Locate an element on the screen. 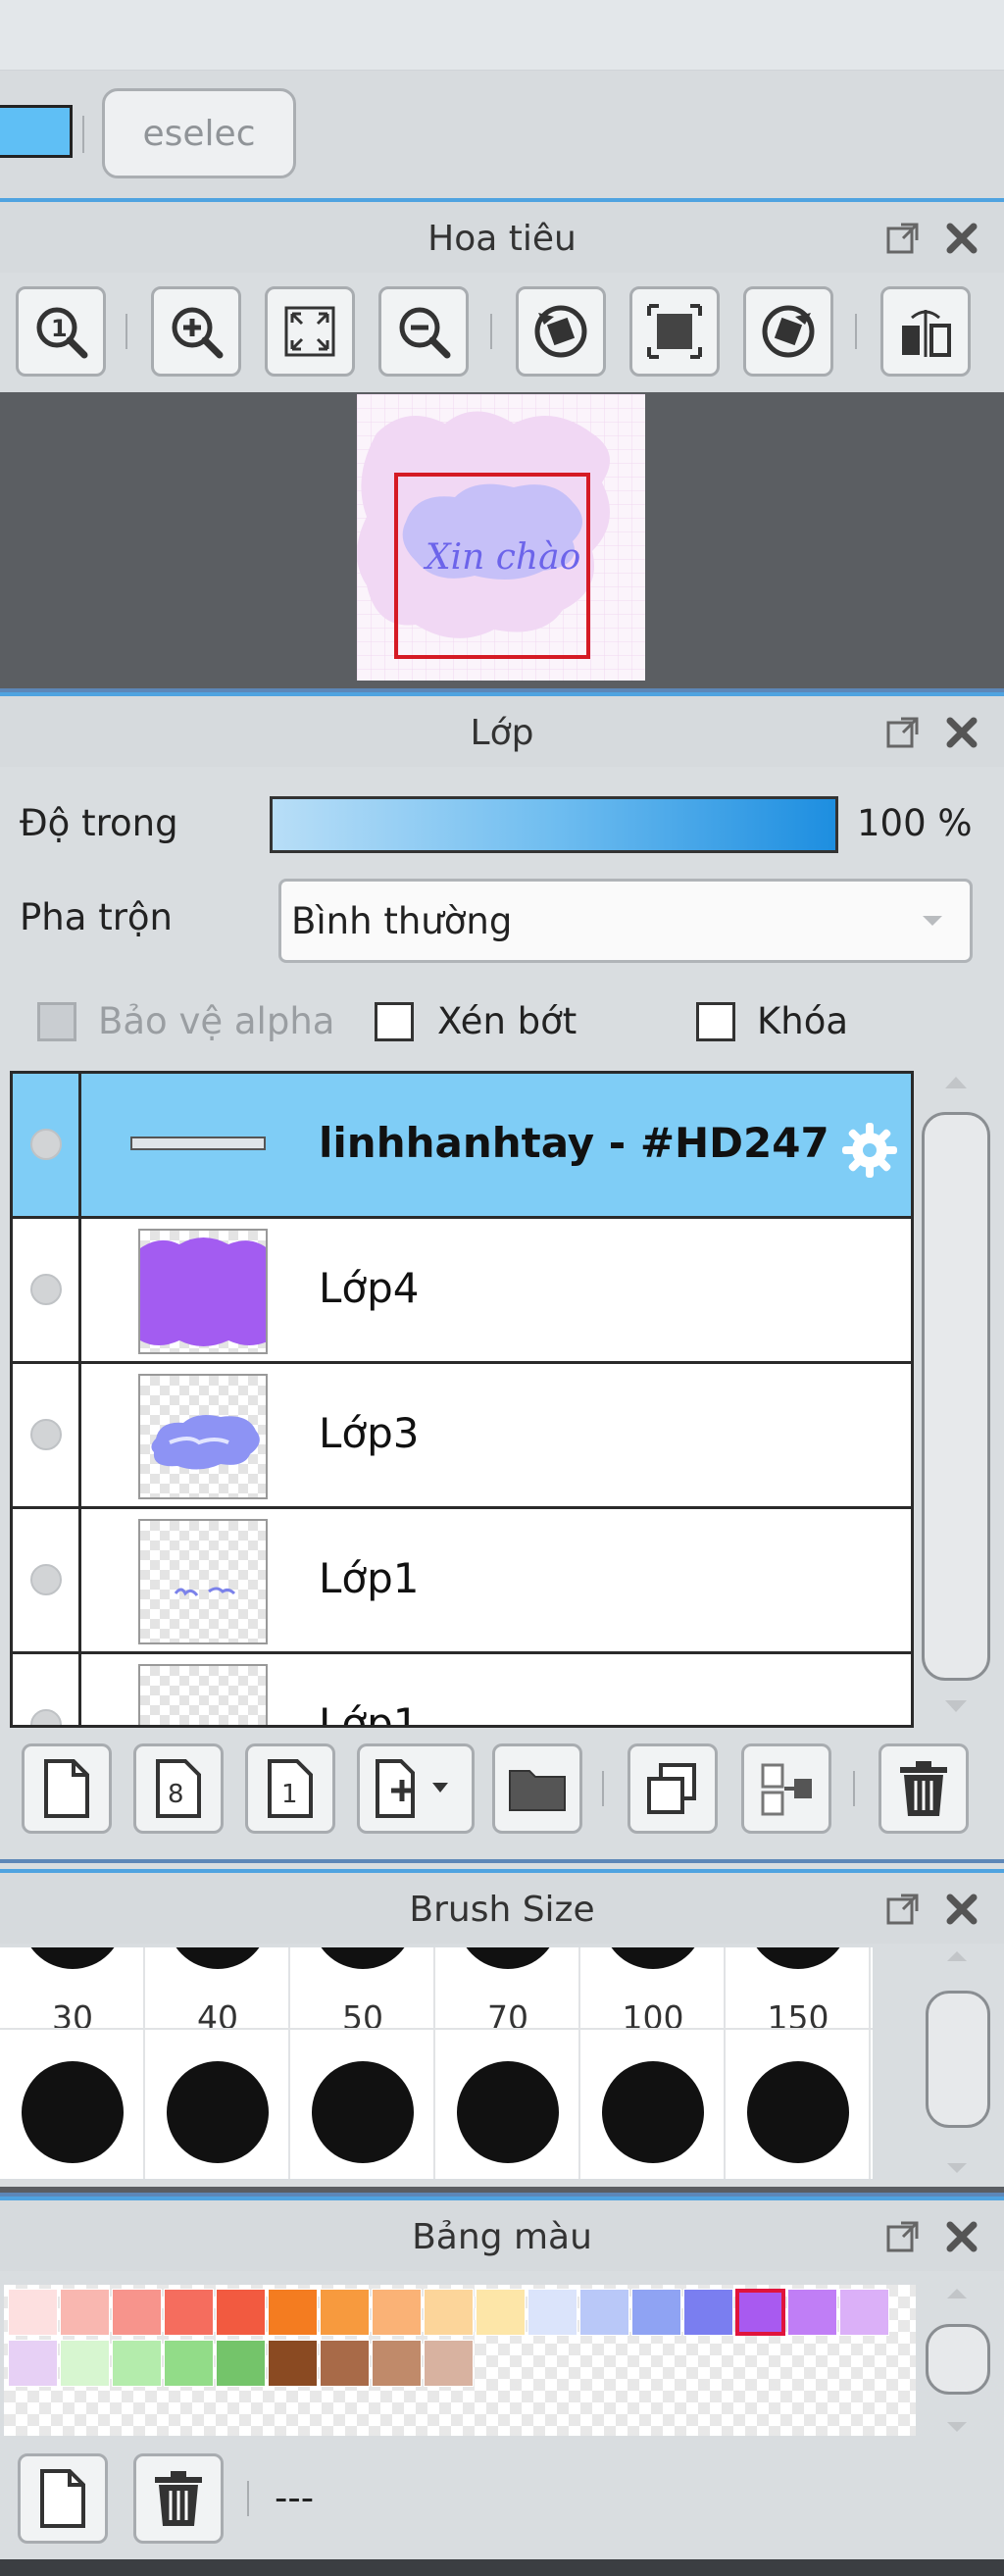  layer-scrollbar is located at coordinates (956, 1399).